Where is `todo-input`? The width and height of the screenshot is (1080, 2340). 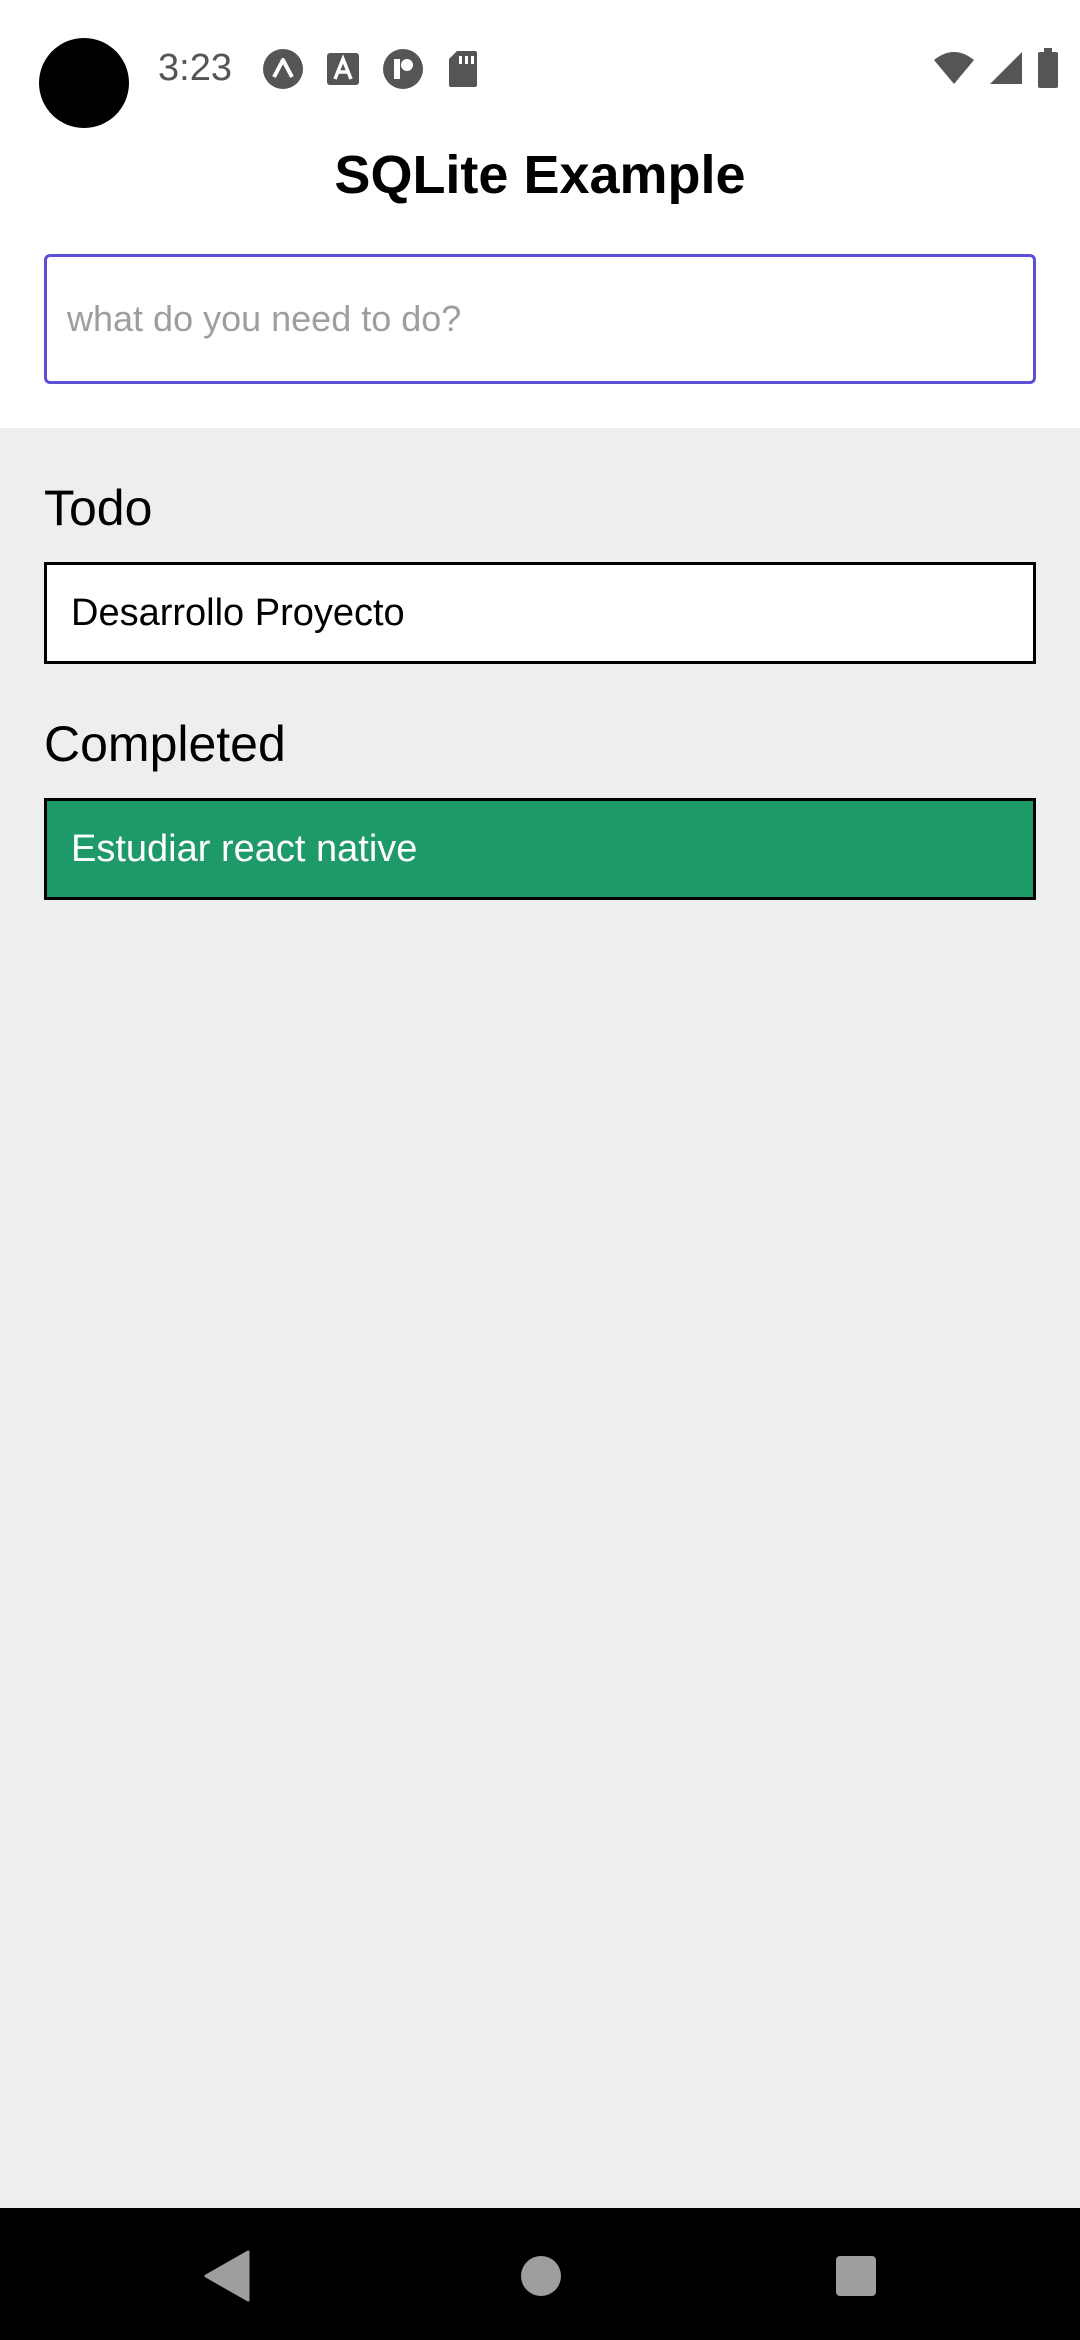 todo-input is located at coordinates (540, 319).